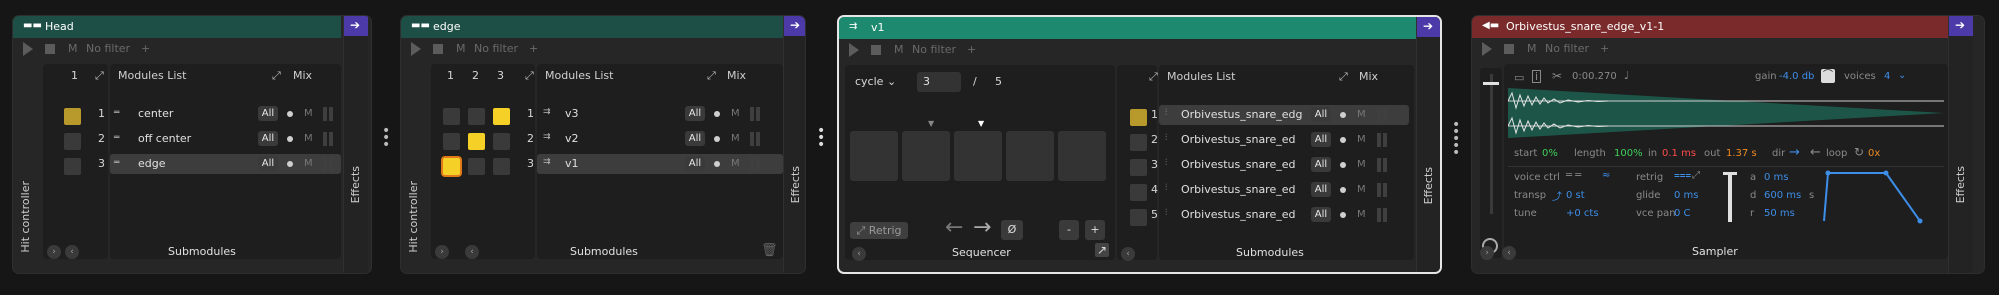 Image resolution: width=1999 pixels, height=295 pixels. I want to click on device-header: ⇉ v1, so click(1127, 28).